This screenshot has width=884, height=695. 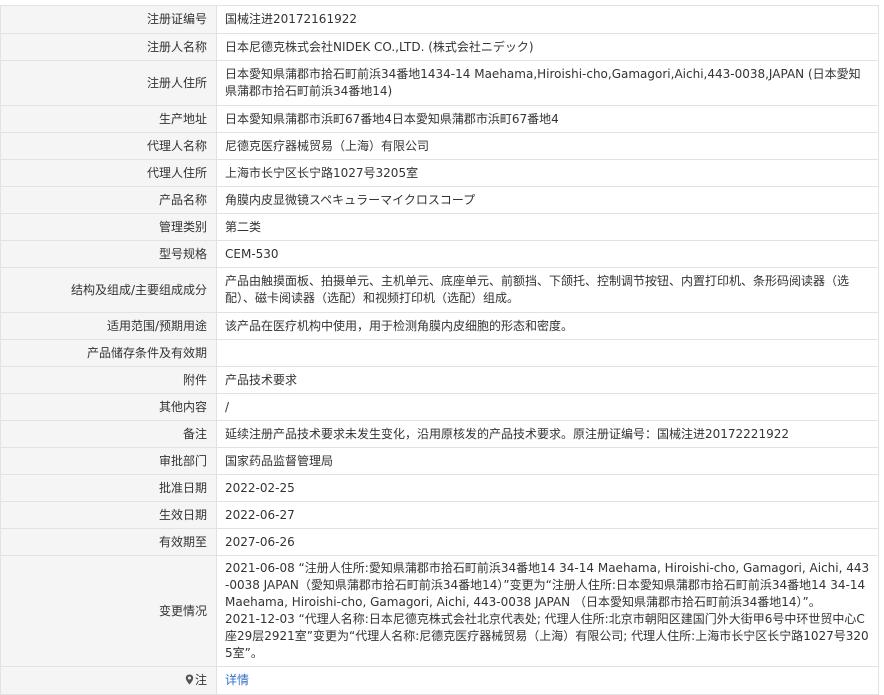 I want to click on row-production-address: 生产地址 日本愛知県蒲郡市浜町67番地4日本愛知県蒲郡市浜町67番地4, so click(x=439, y=119).